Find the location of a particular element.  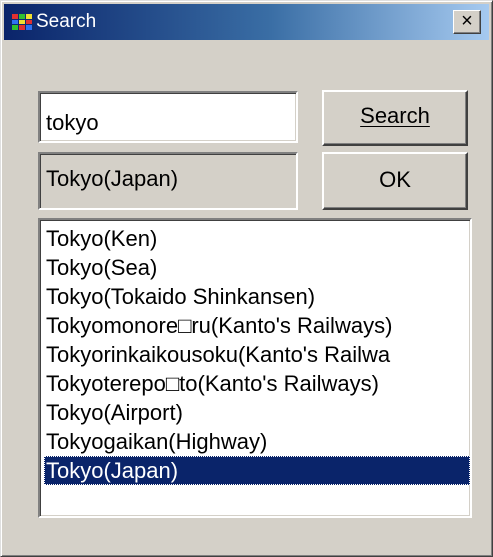

ok-button: OK is located at coordinates (395, 181).